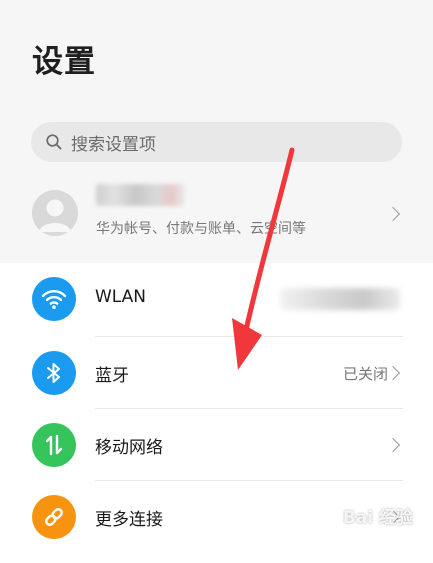 The height and width of the screenshot is (563, 433). I want to click on avatar, so click(55, 213).